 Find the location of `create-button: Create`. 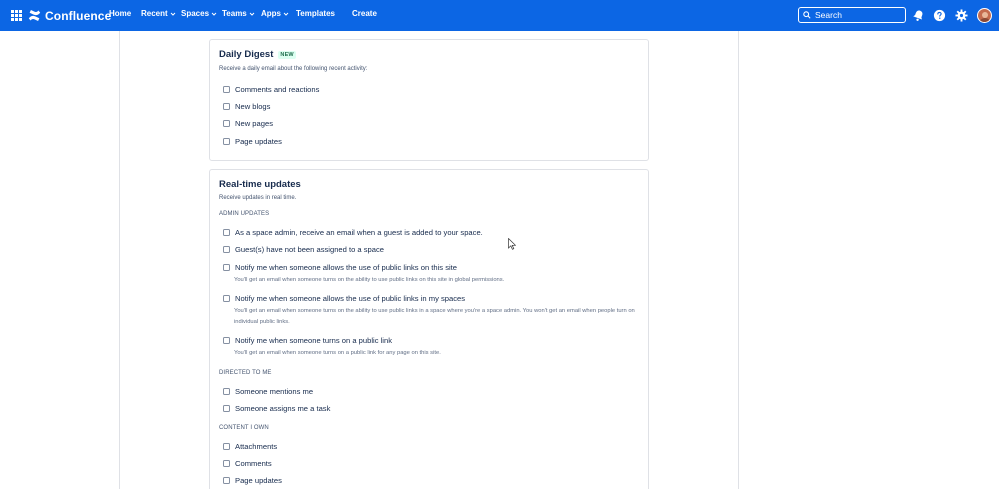

create-button: Create is located at coordinates (364, 13).